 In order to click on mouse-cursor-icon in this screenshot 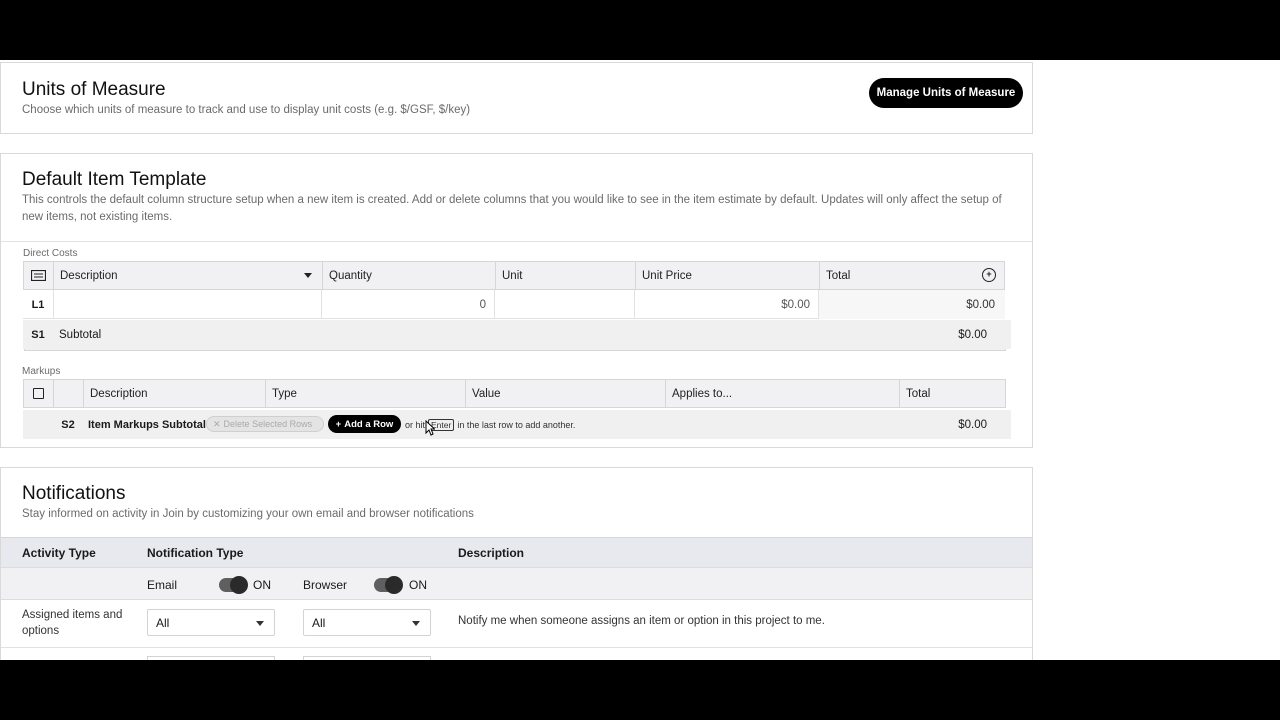, I will do `click(430, 428)`.